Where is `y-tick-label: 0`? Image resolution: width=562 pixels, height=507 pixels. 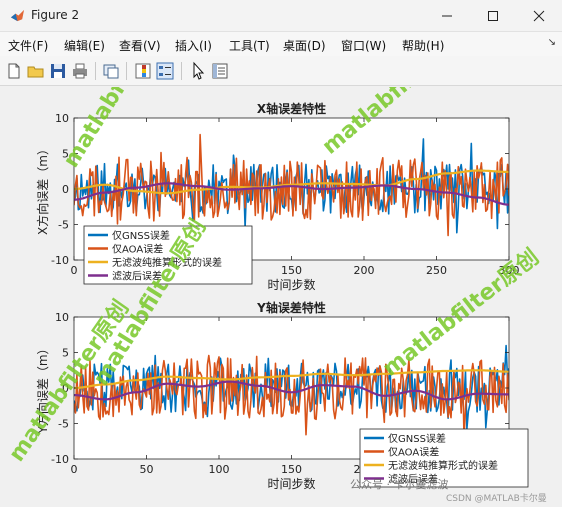 y-tick-label: 0 is located at coordinates (65, 189).